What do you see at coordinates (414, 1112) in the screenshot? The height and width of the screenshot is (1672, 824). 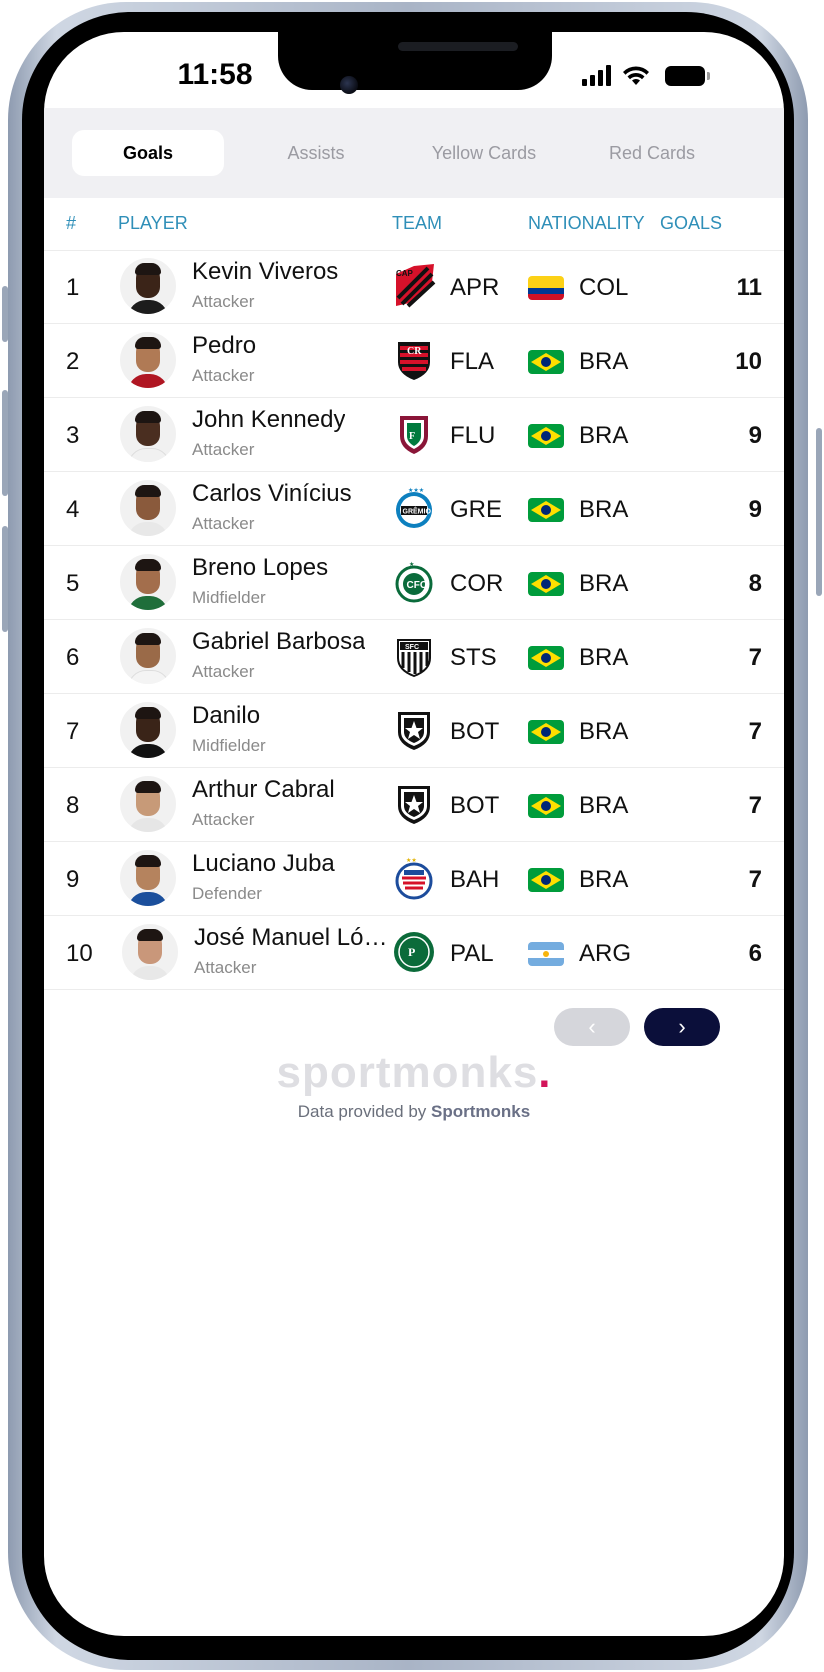 I see `data-credit: Data provided by Sportmonks` at bounding box center [414, 1112].